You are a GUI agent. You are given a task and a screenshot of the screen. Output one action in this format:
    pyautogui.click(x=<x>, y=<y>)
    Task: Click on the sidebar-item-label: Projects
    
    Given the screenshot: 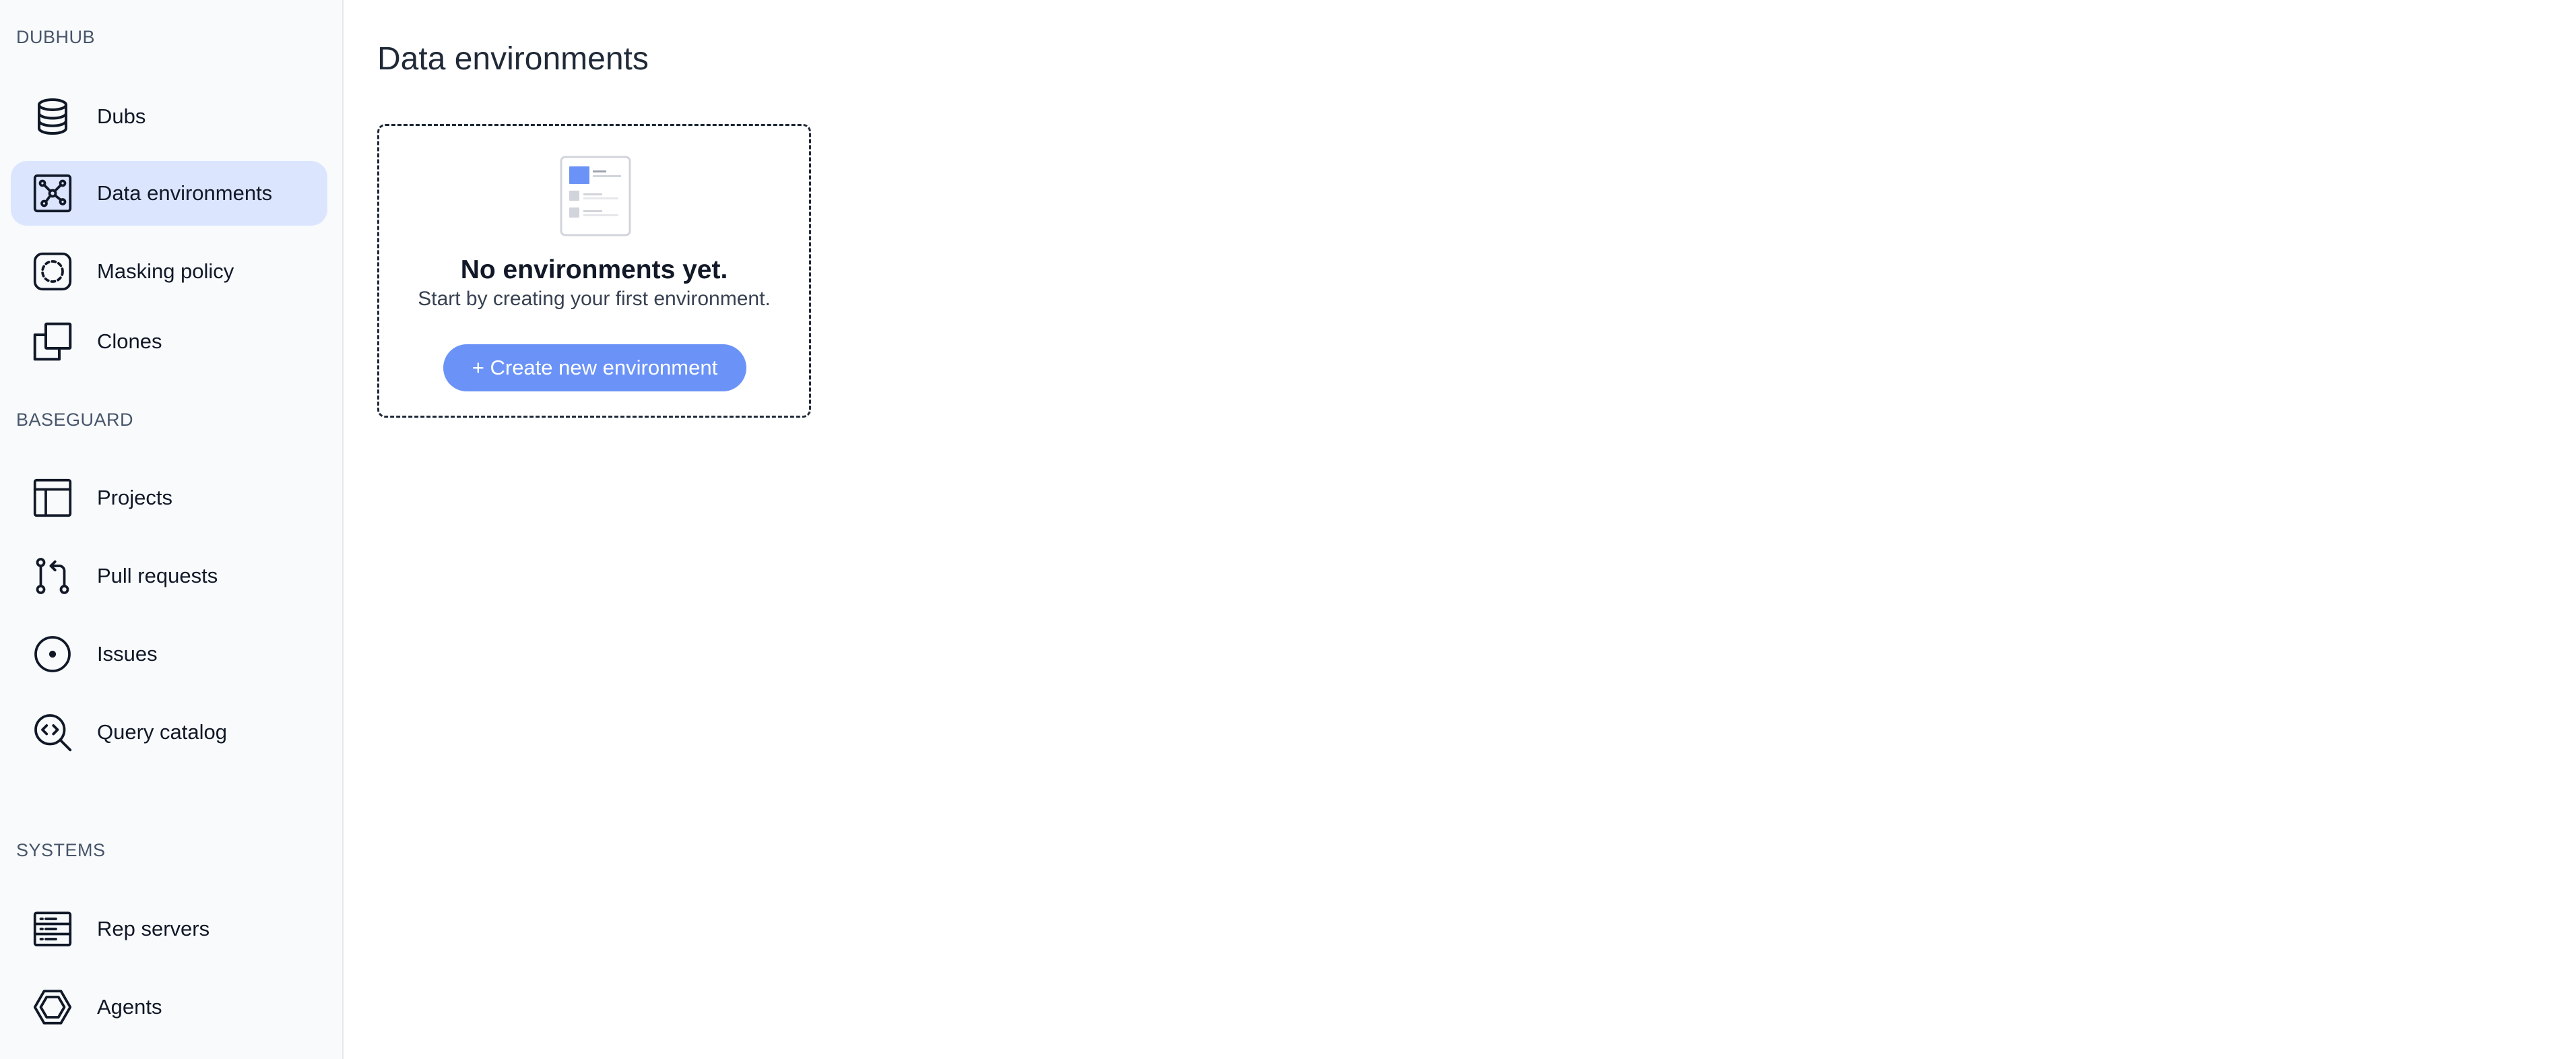 What is the action you would take?
    pyautogui.click(x=135, y=497)
    